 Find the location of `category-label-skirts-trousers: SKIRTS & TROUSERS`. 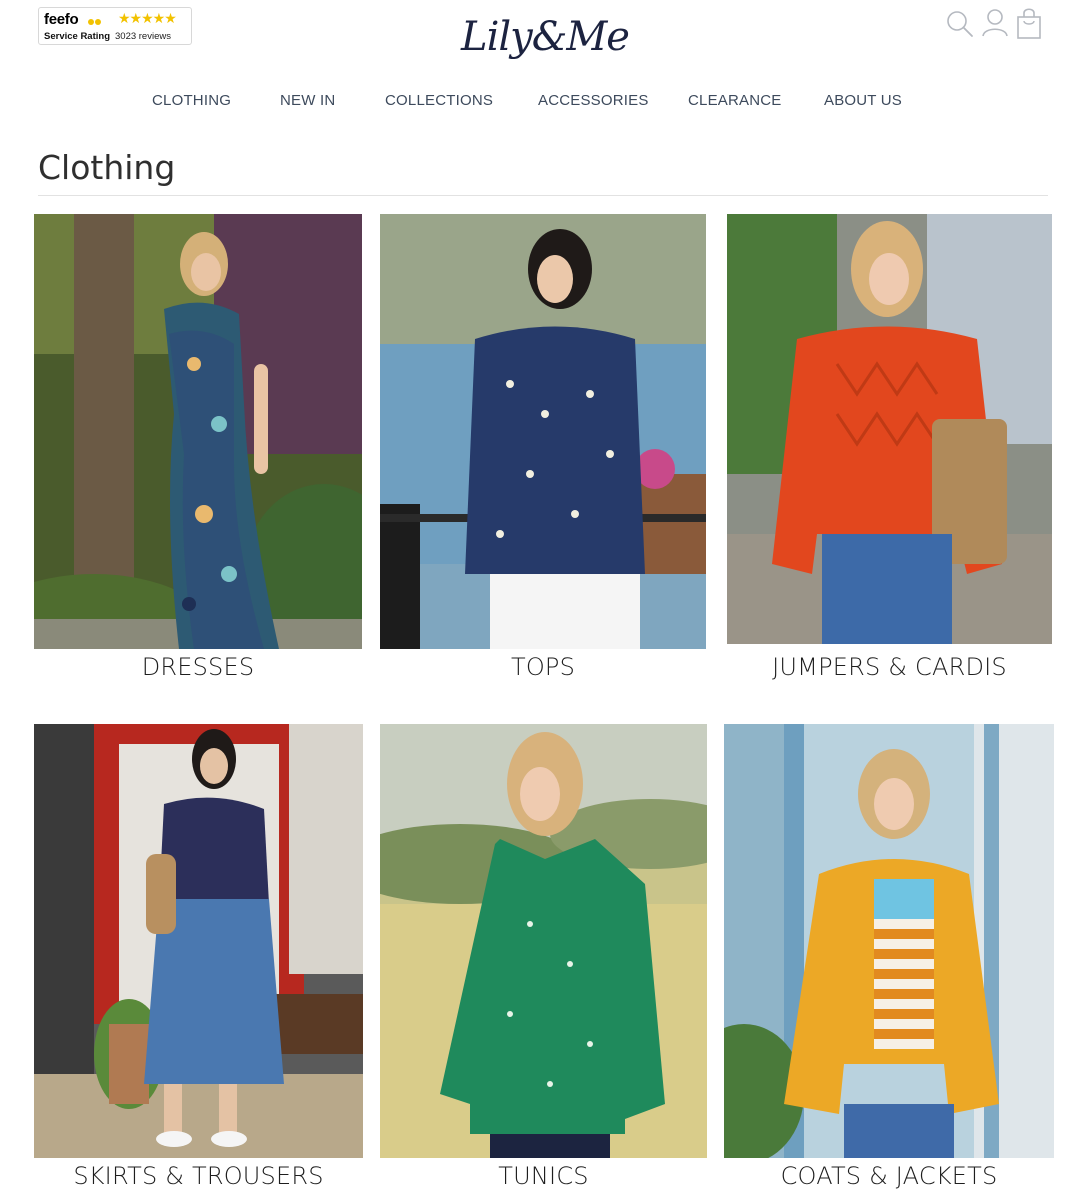

category-label-skirts-trousers: SKIRTS & TROUSERS is located at coordinates (198, 1176).